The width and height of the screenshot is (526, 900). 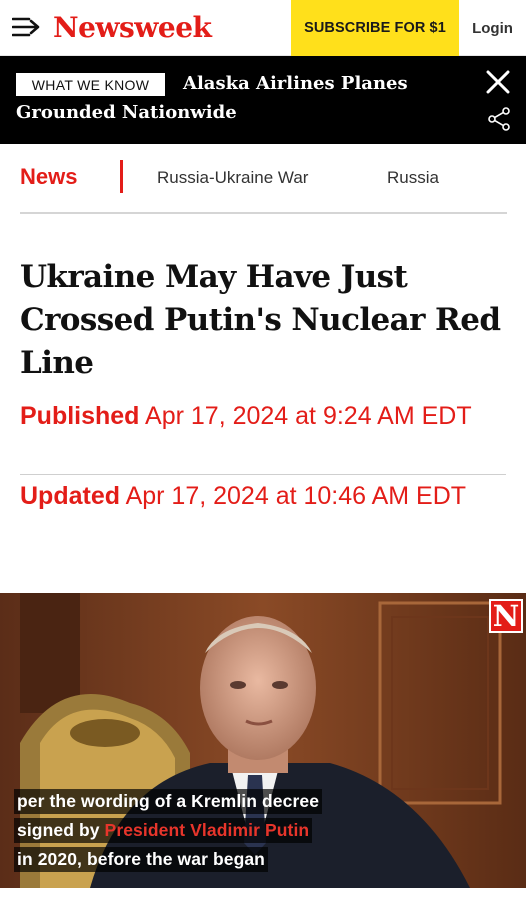 What do you see at coordinates (263, 474) in the screenshot?
I see `date-divider` at bounding box center [263, 474].